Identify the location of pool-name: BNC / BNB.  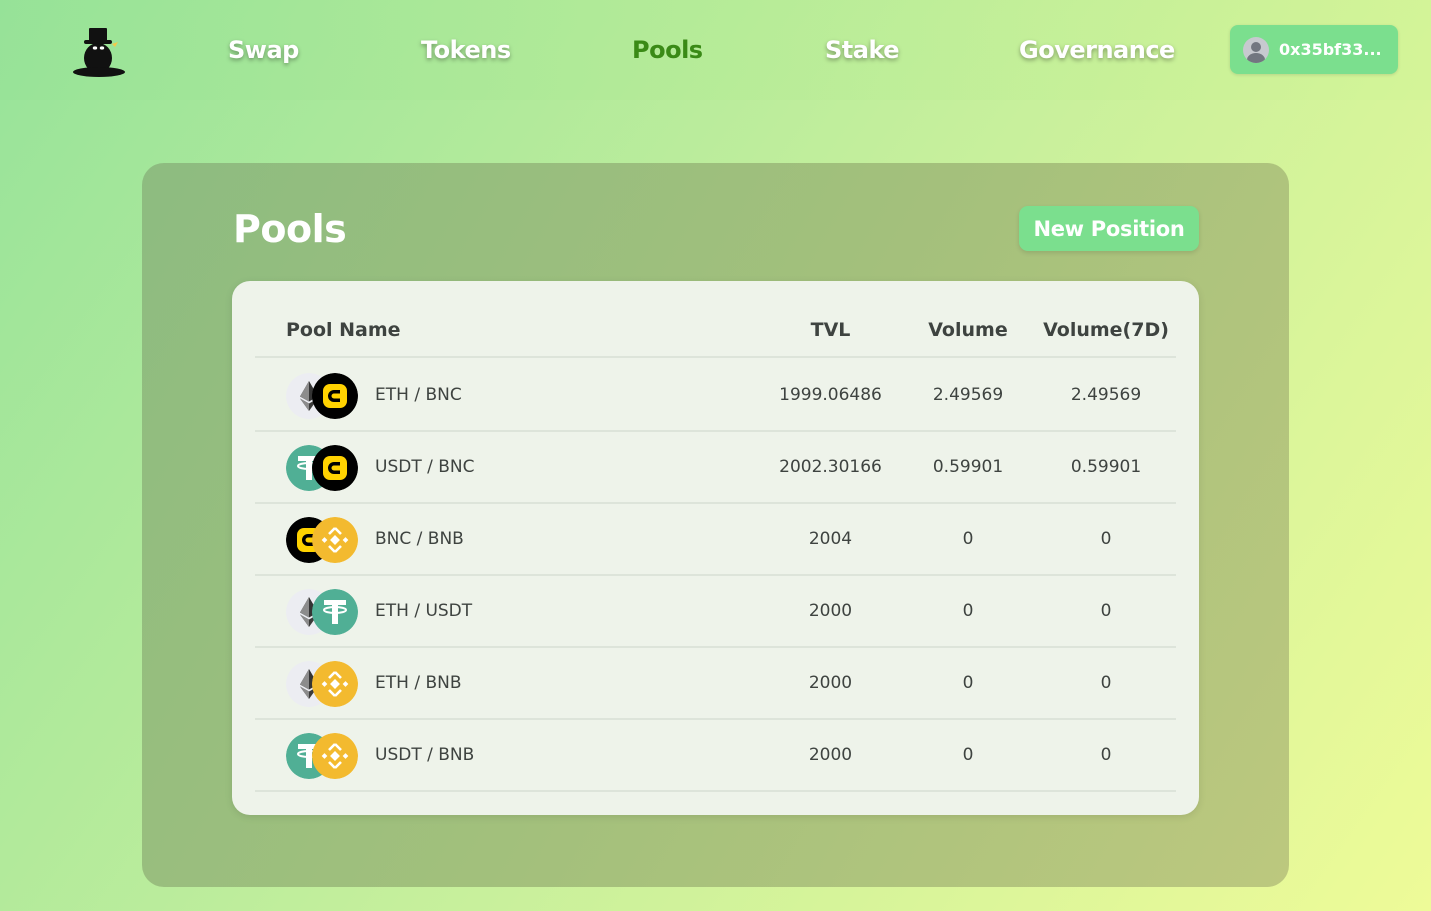
(419, 539).